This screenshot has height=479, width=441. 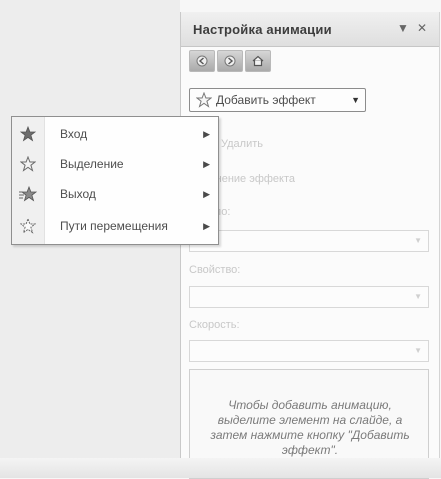 I want to click on menu-item-label: Пути перемещения, so click(x=114, y=226).